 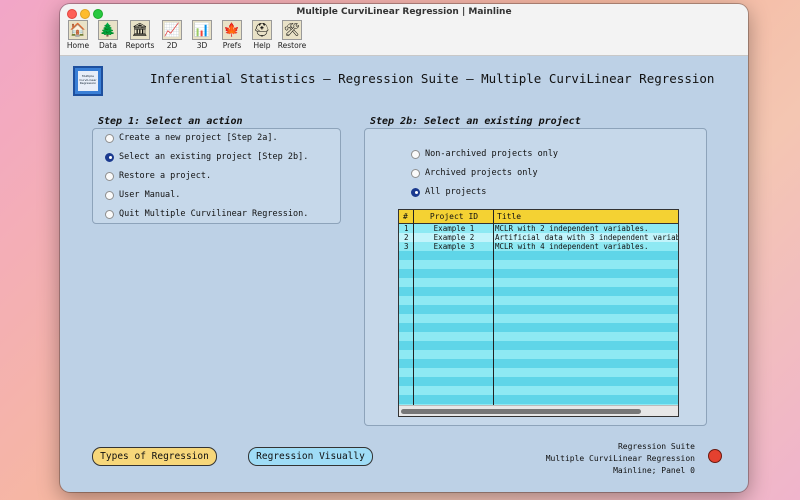 I want to click on app-logo-text: Multiple CurviLinear Regression, so click(x=88, y=81).